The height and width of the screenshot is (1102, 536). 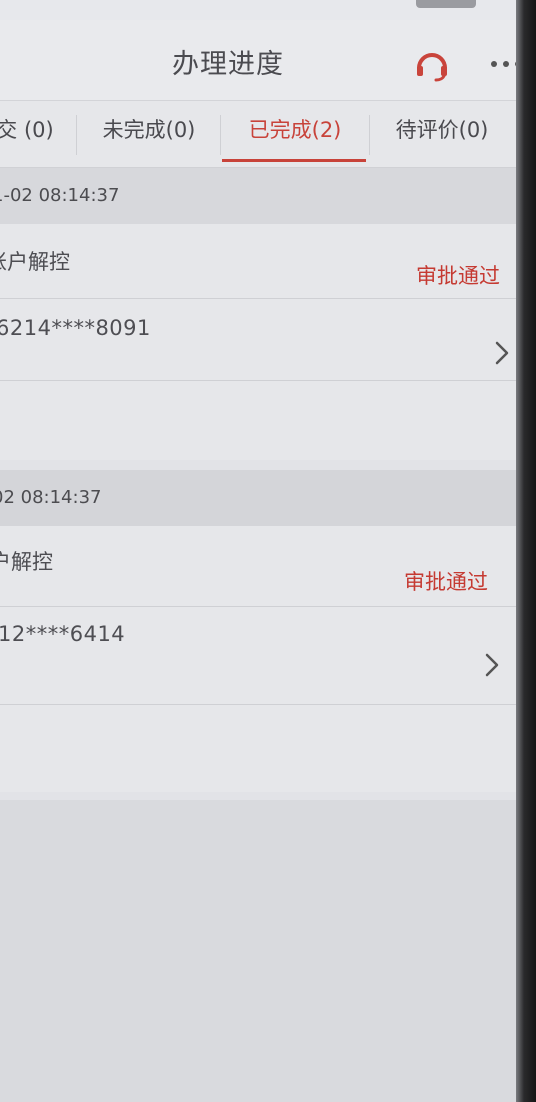 I want to click on headset-icon, so click(x=432, y=64).